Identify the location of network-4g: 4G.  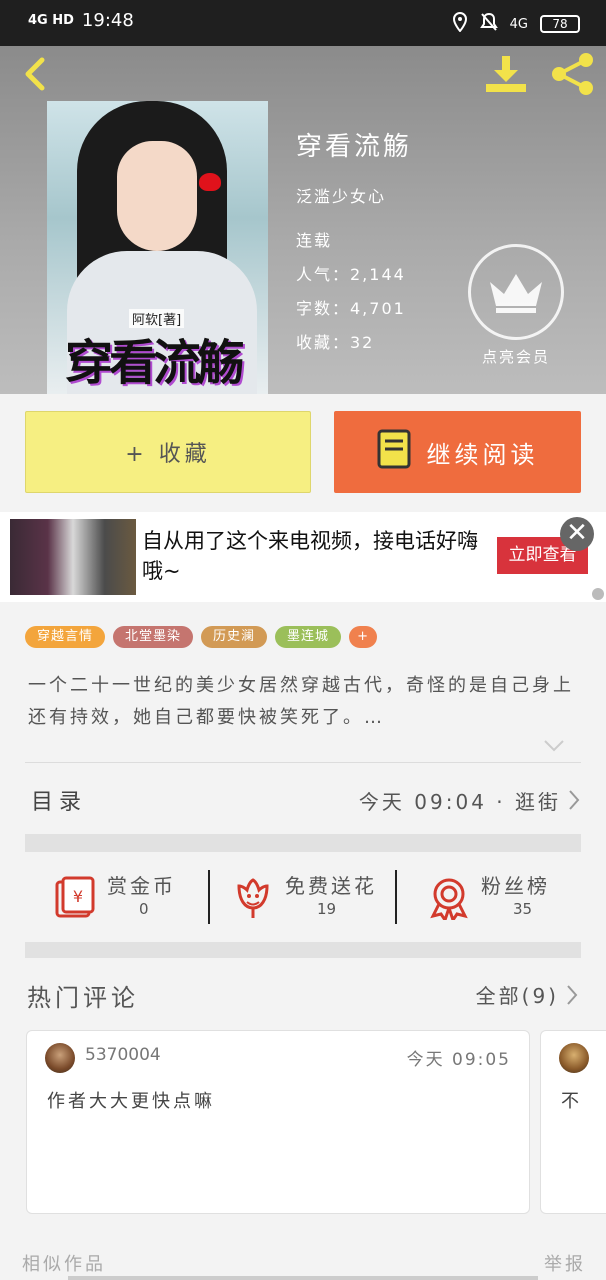
(518, 24).